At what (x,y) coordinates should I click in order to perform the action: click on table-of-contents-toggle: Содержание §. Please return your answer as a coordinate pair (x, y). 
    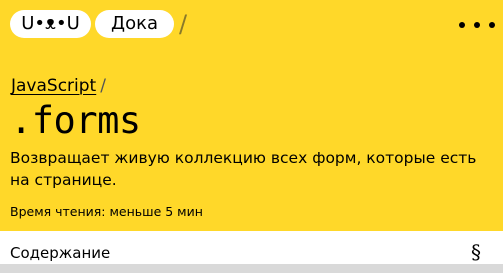
    Looking at the image, I should click on (251, 247).